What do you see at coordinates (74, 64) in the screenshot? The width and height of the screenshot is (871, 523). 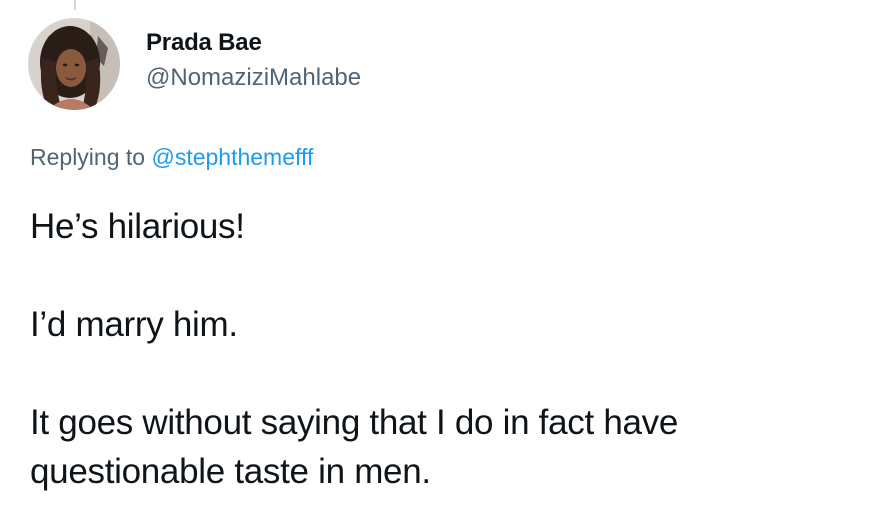 I see `avatar` at bounding box center [74, 64].